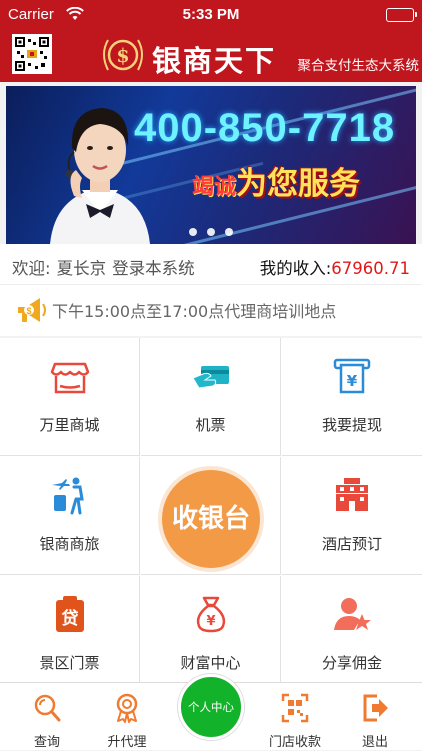  Describe the element at coordinates (210, 663) in the screenshot. I see `grid-item-label: 财富中心` at that location.